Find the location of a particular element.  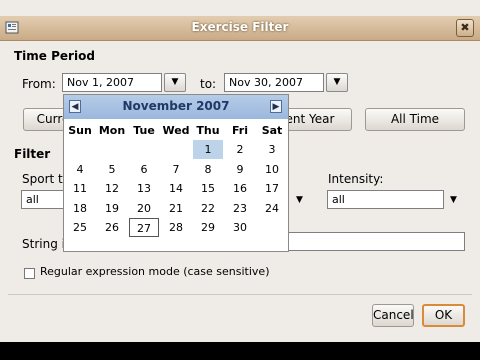

calendar-day: 19 is located at coordinates (112, 208).